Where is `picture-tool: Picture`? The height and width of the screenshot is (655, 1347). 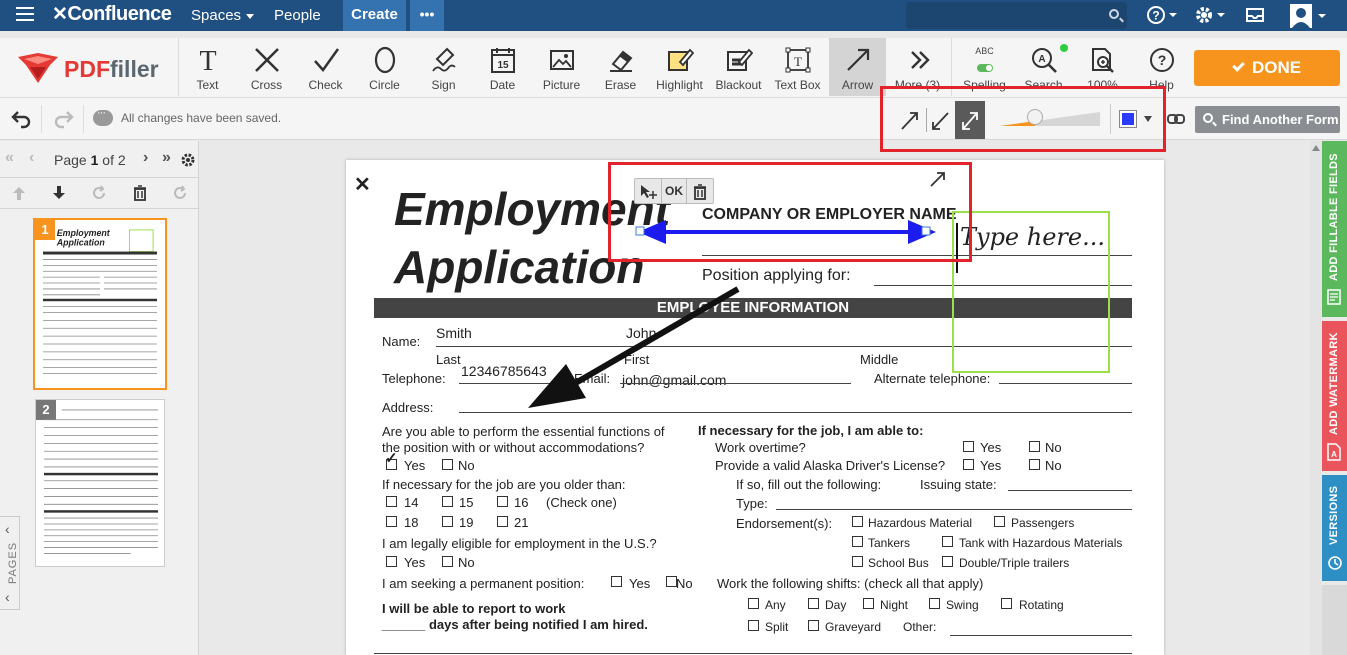 picture-tool: Picture is located at coordinates (561, 67).